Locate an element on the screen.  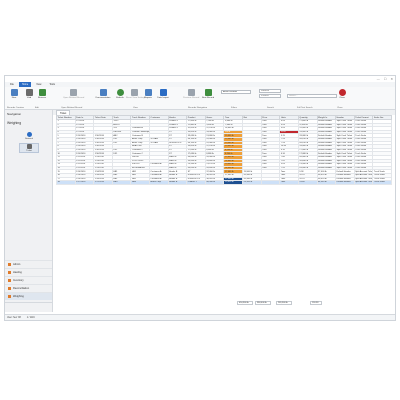
table-cell: 29,320 lb is located at coordinates (252, 182).